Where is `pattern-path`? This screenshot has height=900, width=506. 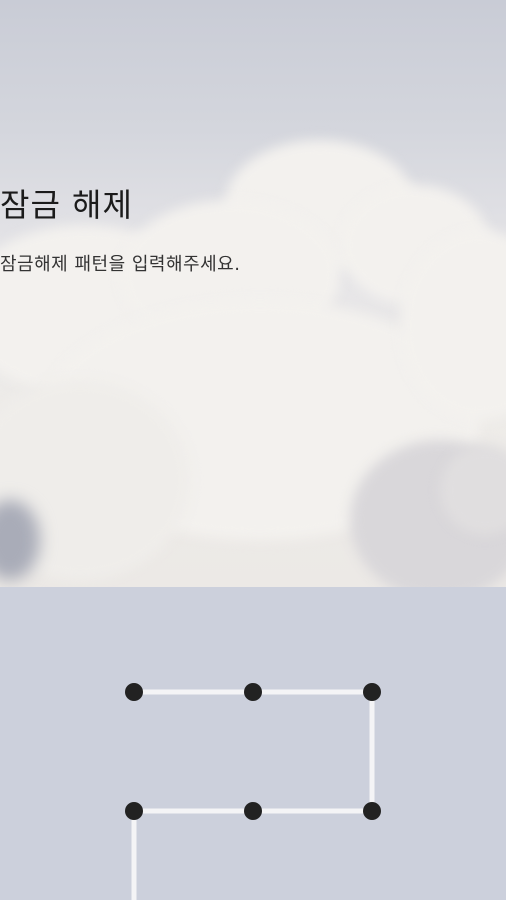 pattern-path is located at coordinates (253, 794).